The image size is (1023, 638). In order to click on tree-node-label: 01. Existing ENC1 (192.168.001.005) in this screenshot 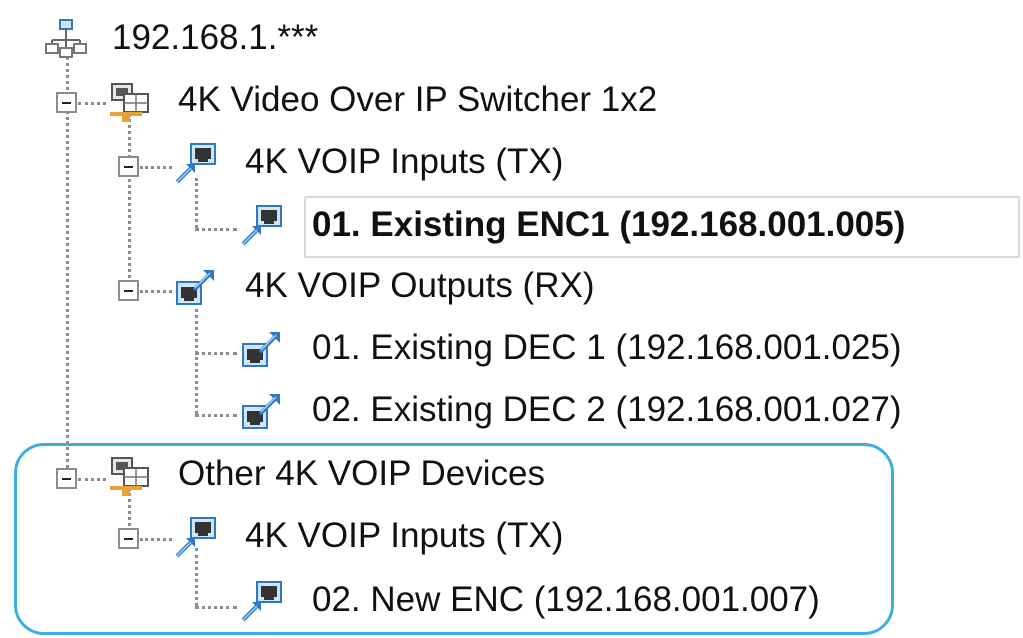, I will do `click(609, 224)`.